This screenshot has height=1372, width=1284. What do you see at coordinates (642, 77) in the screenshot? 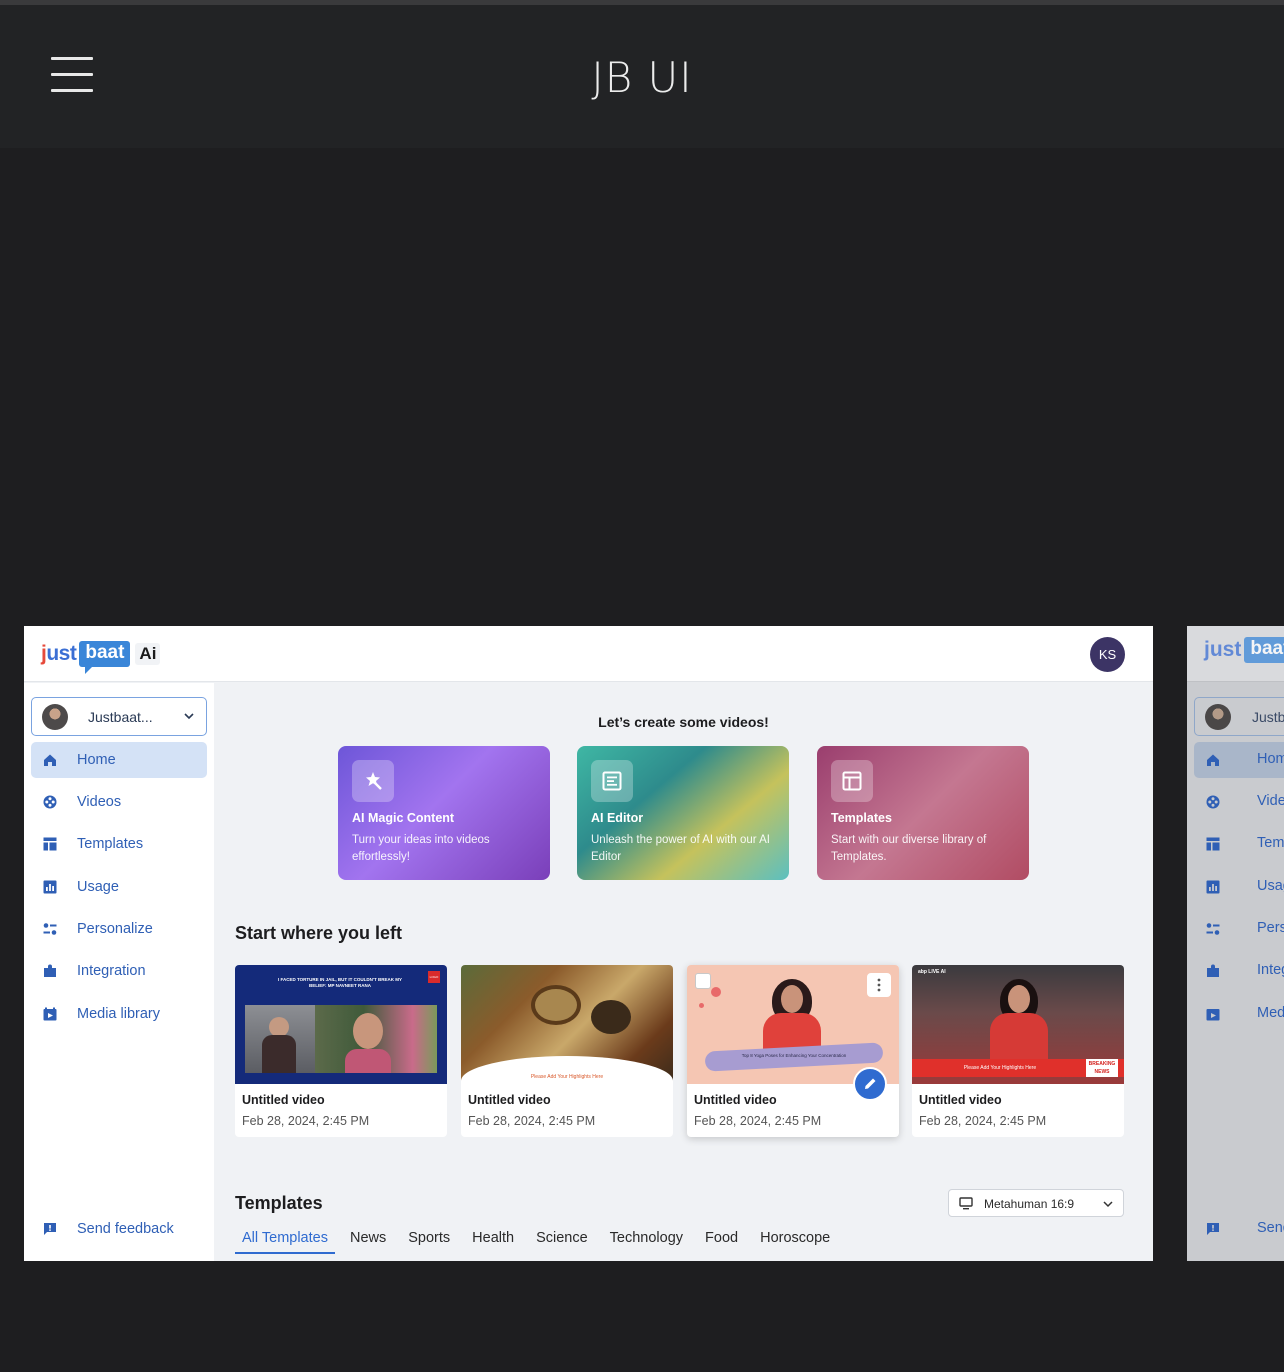
I see `app-title: JB UI` at bounding box center [642, 77].